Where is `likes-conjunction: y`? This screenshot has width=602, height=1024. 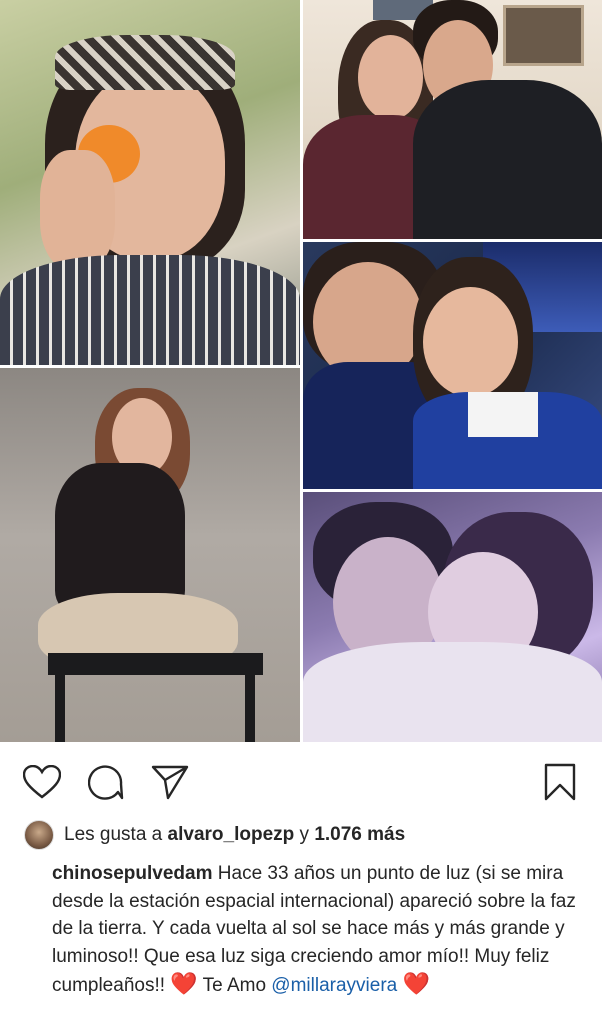 likes-conjunction: y is located at coordinates (304, 834).